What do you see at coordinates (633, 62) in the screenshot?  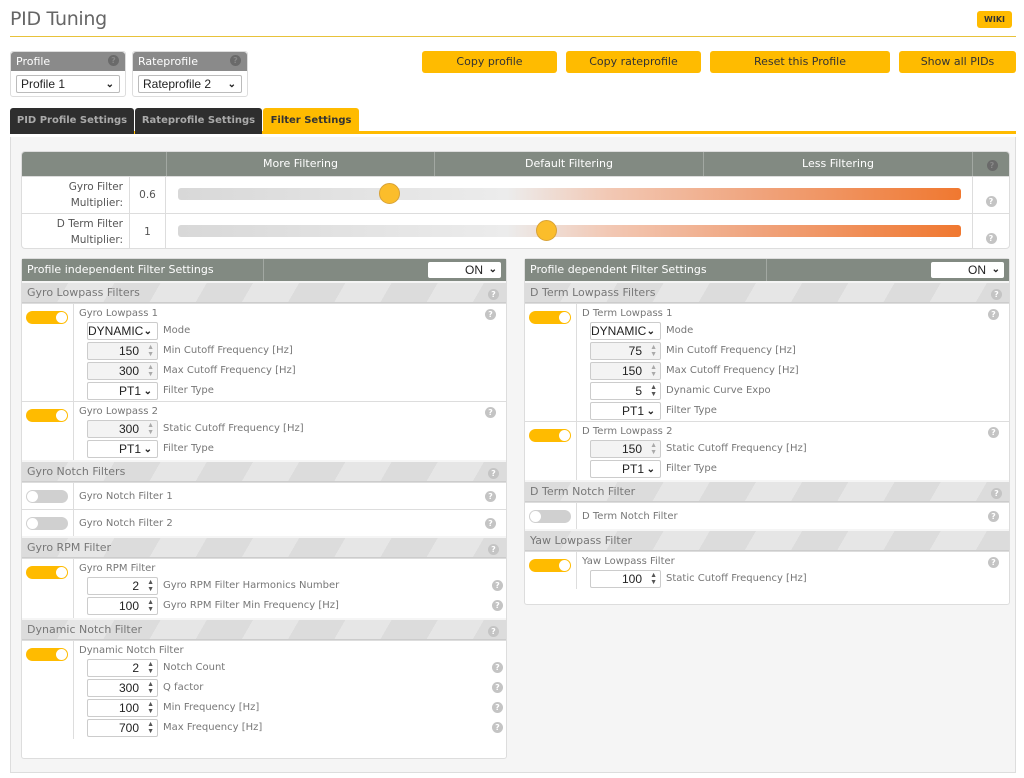 I see `copy-rateprofile-button: Copy rateprofile` at bounding box center [633, 62].